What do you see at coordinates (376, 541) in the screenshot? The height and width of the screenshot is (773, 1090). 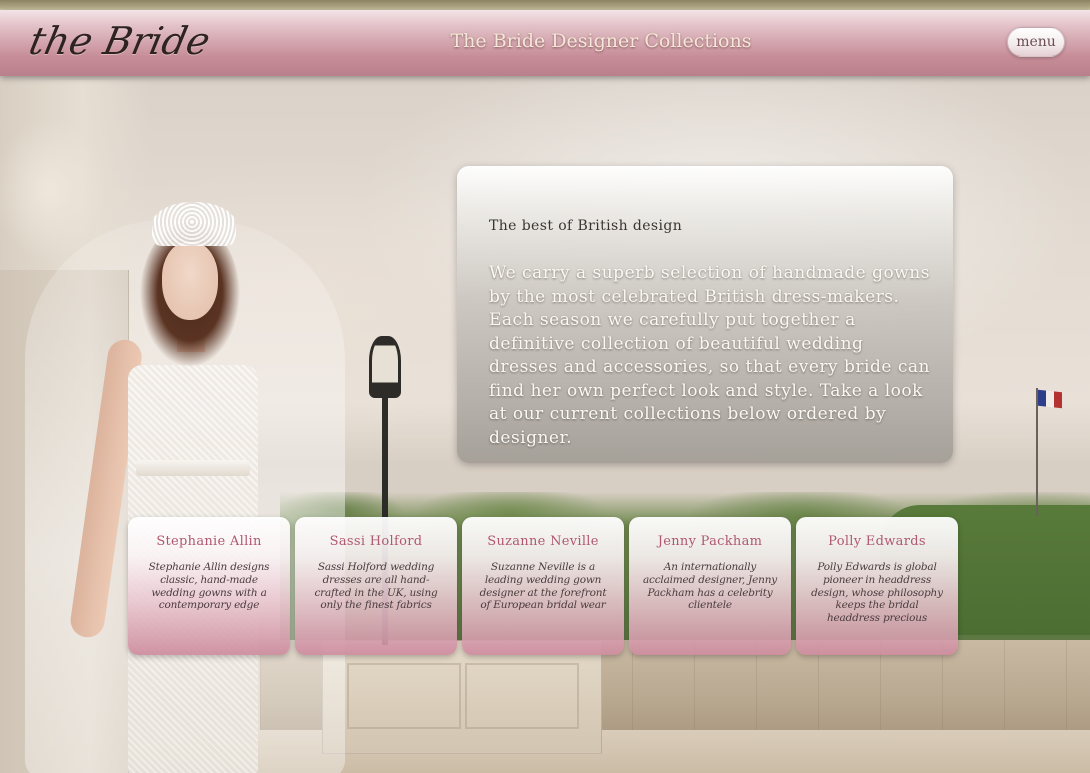 I see `designer-name: Sassi Holford` at bounding box center [376, 541].